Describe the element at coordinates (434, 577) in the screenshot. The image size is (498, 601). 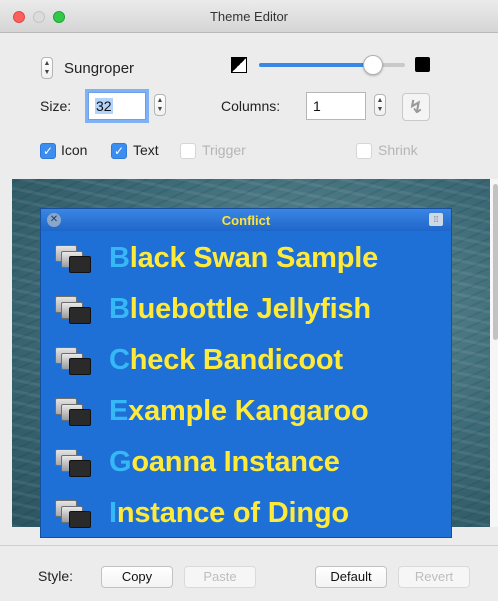
I see `revert-button: Revert` at that location.